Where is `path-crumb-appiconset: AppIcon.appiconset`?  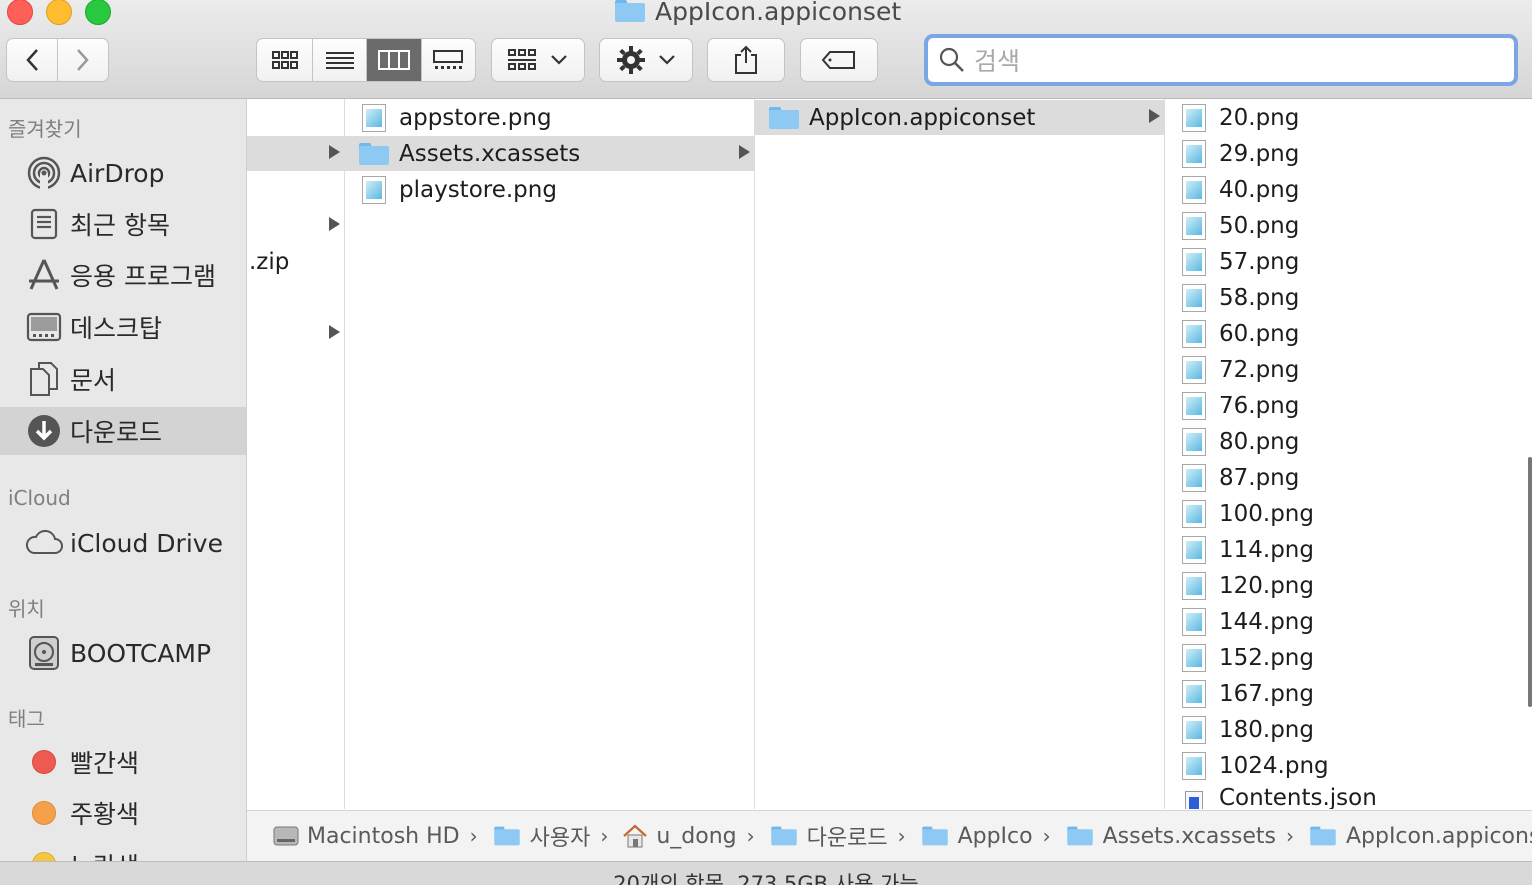 path-crumb-appiconset: AppIcon.appiconset is located at coordinates (1420, 836).